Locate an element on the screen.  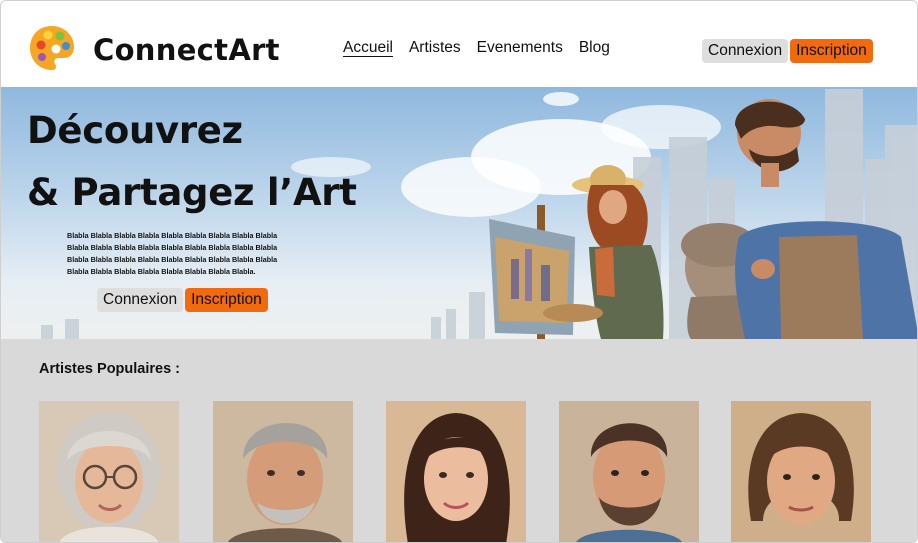
section-title: Artistes Populaires : is located at coordinates (110, 369).